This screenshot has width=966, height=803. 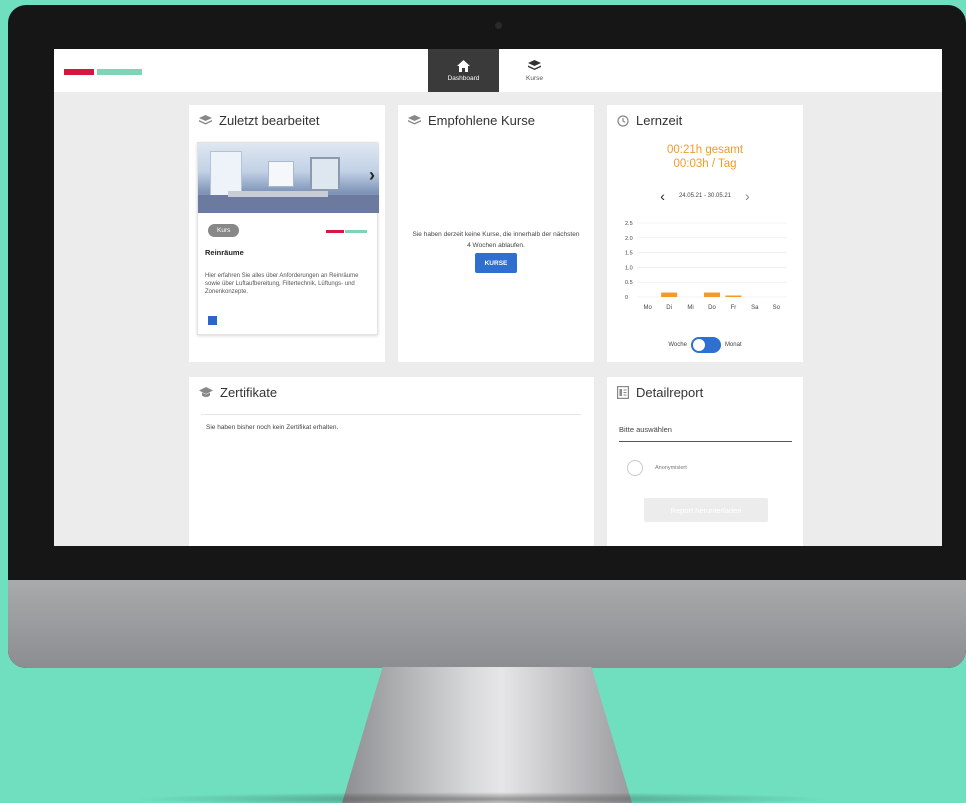 I want to click on anonymized-option: Anonymisiert, so click(x=657, y=468).